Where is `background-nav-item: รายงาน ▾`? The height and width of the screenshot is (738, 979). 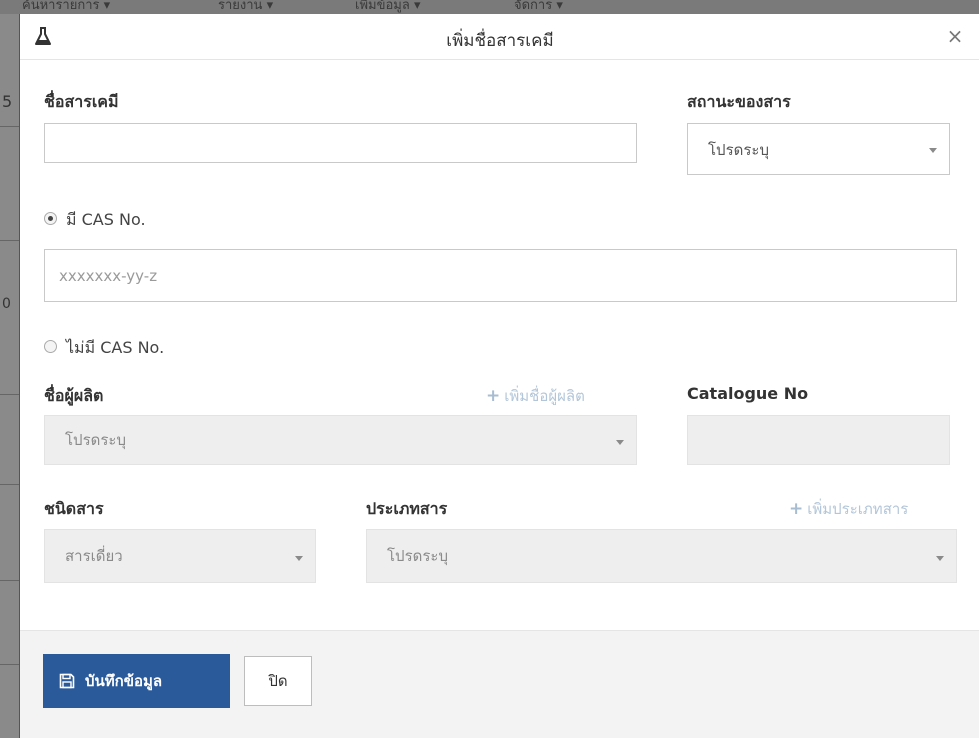
background-nav-item: รายงาน ▾ is located at coordinates (246, 6).